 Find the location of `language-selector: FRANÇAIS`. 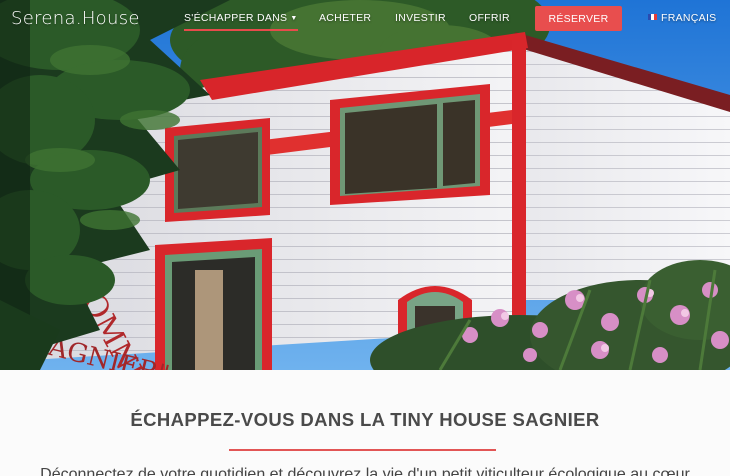

language-selector: FRANÇAIS is located at coordinates (682, 18).